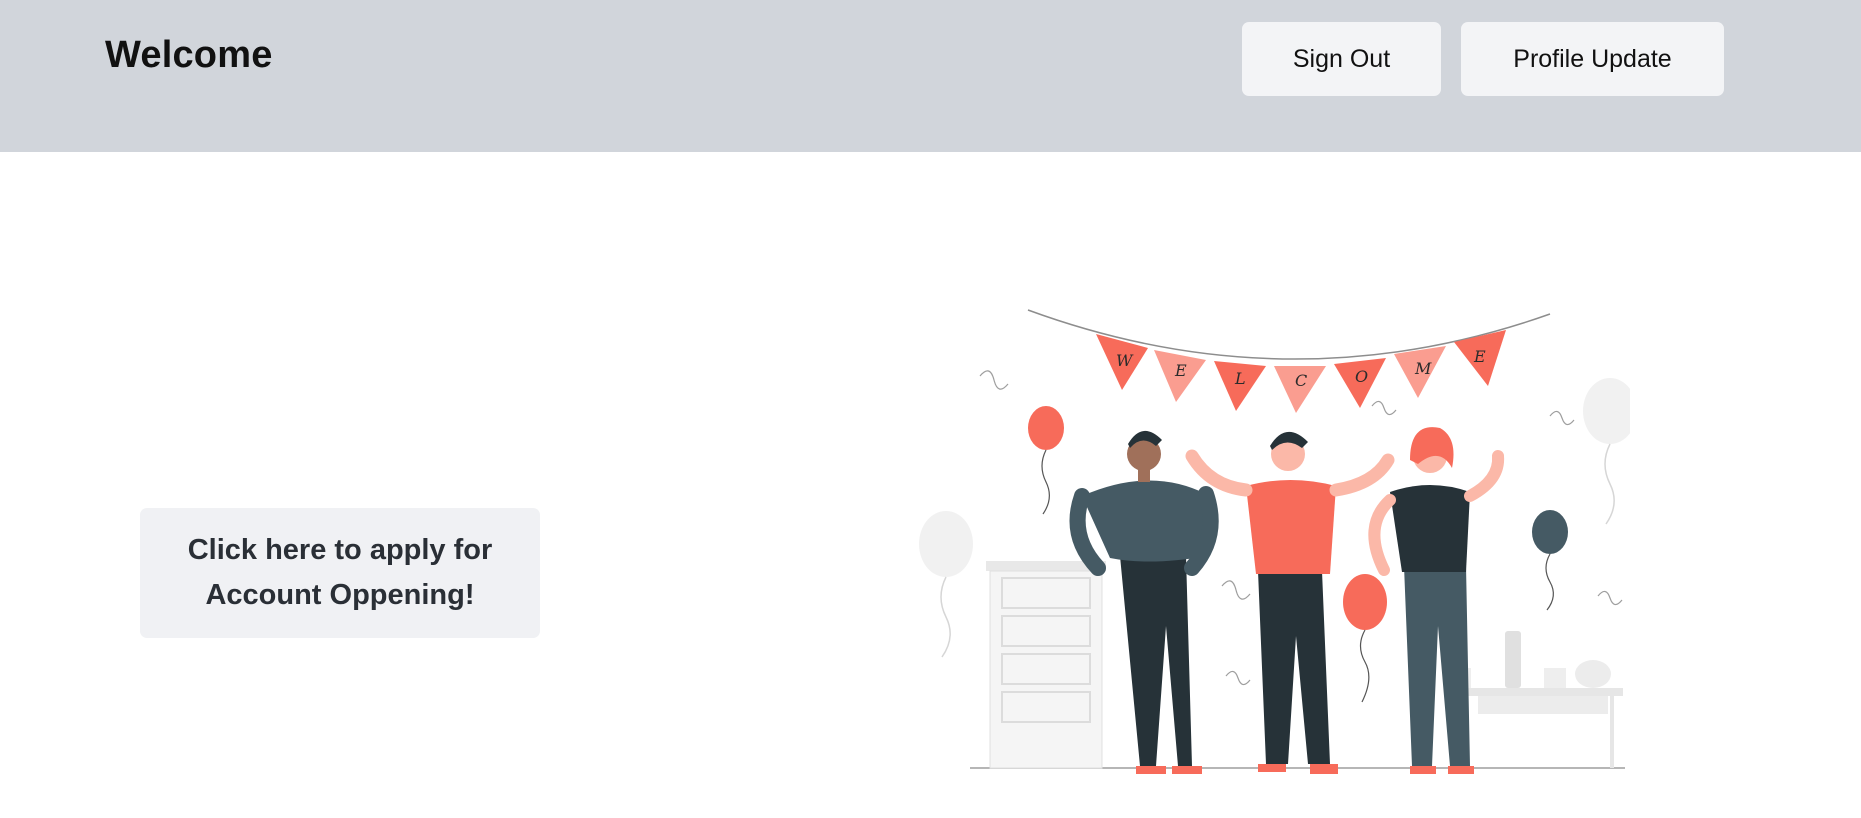 The width and height of the screenshot is (1861, 818). What do you see at coordinates (1301, 380) in the screenshot?
I see `bunting-letter-c: C` at bounding box center [1301, 380].